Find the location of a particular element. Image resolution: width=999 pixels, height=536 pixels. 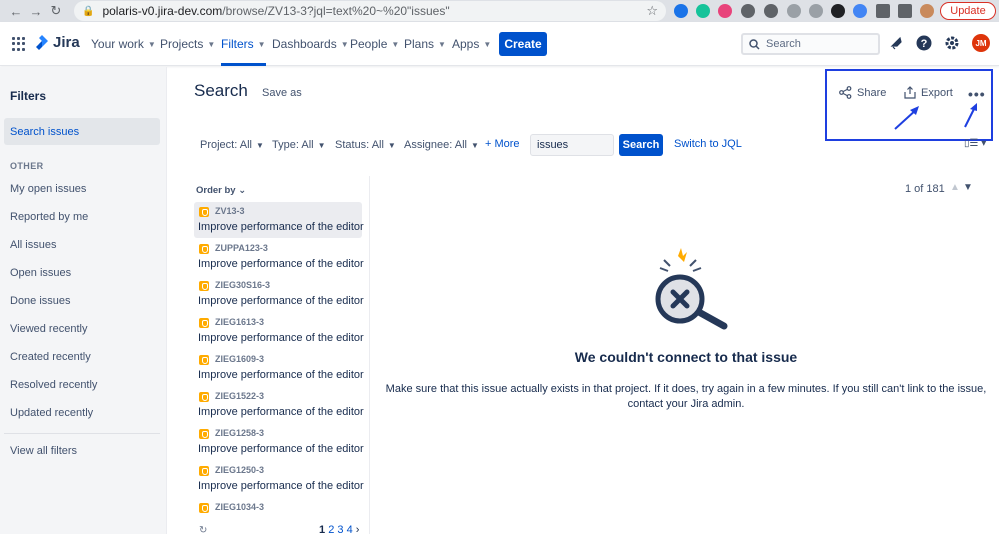

refresh-icon: ↻ is located at coordinates (203, 530).